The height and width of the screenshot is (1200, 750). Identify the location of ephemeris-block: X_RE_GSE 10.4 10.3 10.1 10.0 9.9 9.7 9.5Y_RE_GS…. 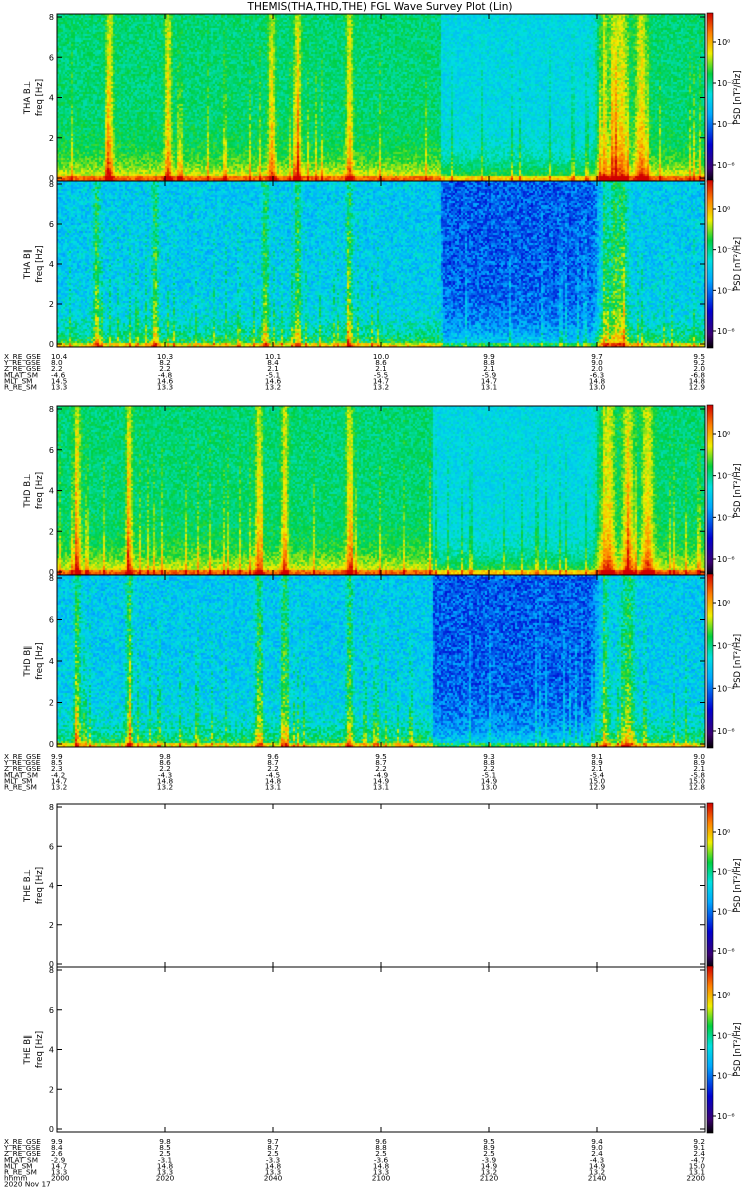
(354, 372).